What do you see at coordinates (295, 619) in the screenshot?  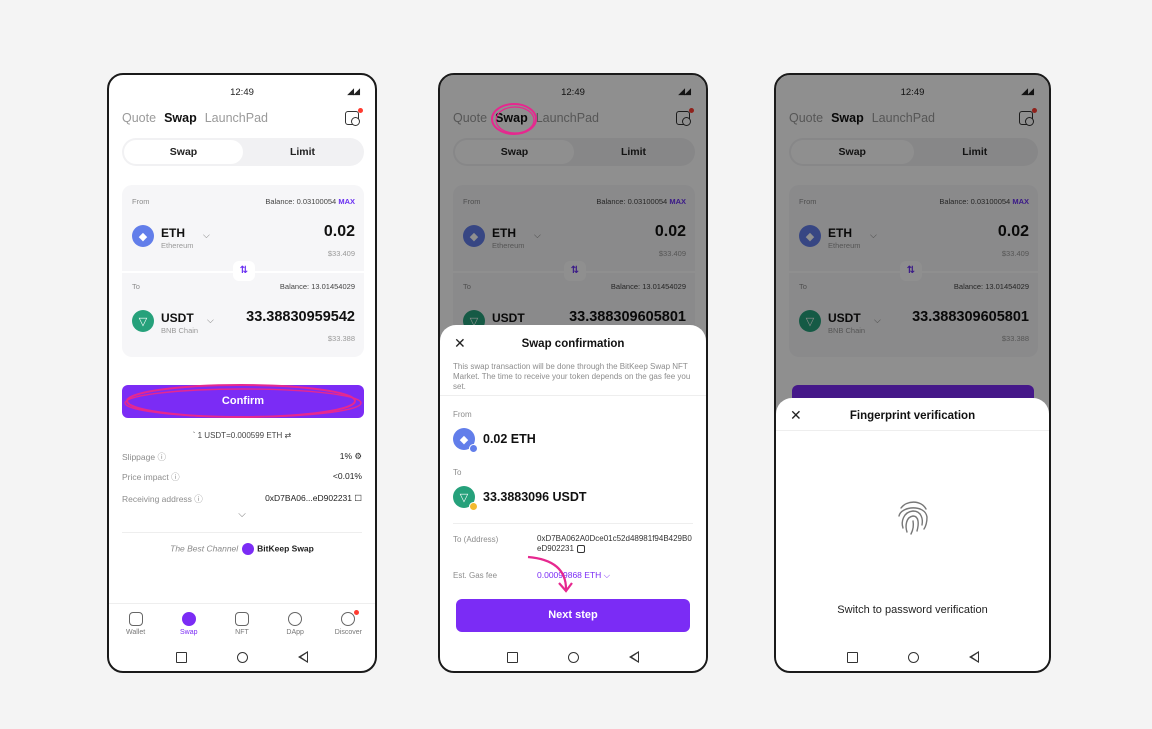 I see `globe-icon` at bounding box center [295, 619].